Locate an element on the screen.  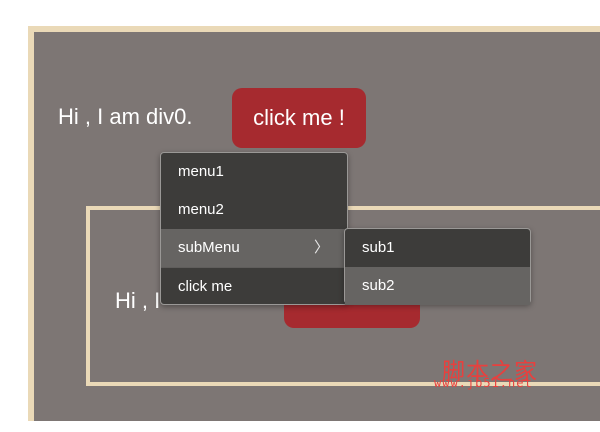
menu-item-label: sub2 is located at coordinates (378, 285).